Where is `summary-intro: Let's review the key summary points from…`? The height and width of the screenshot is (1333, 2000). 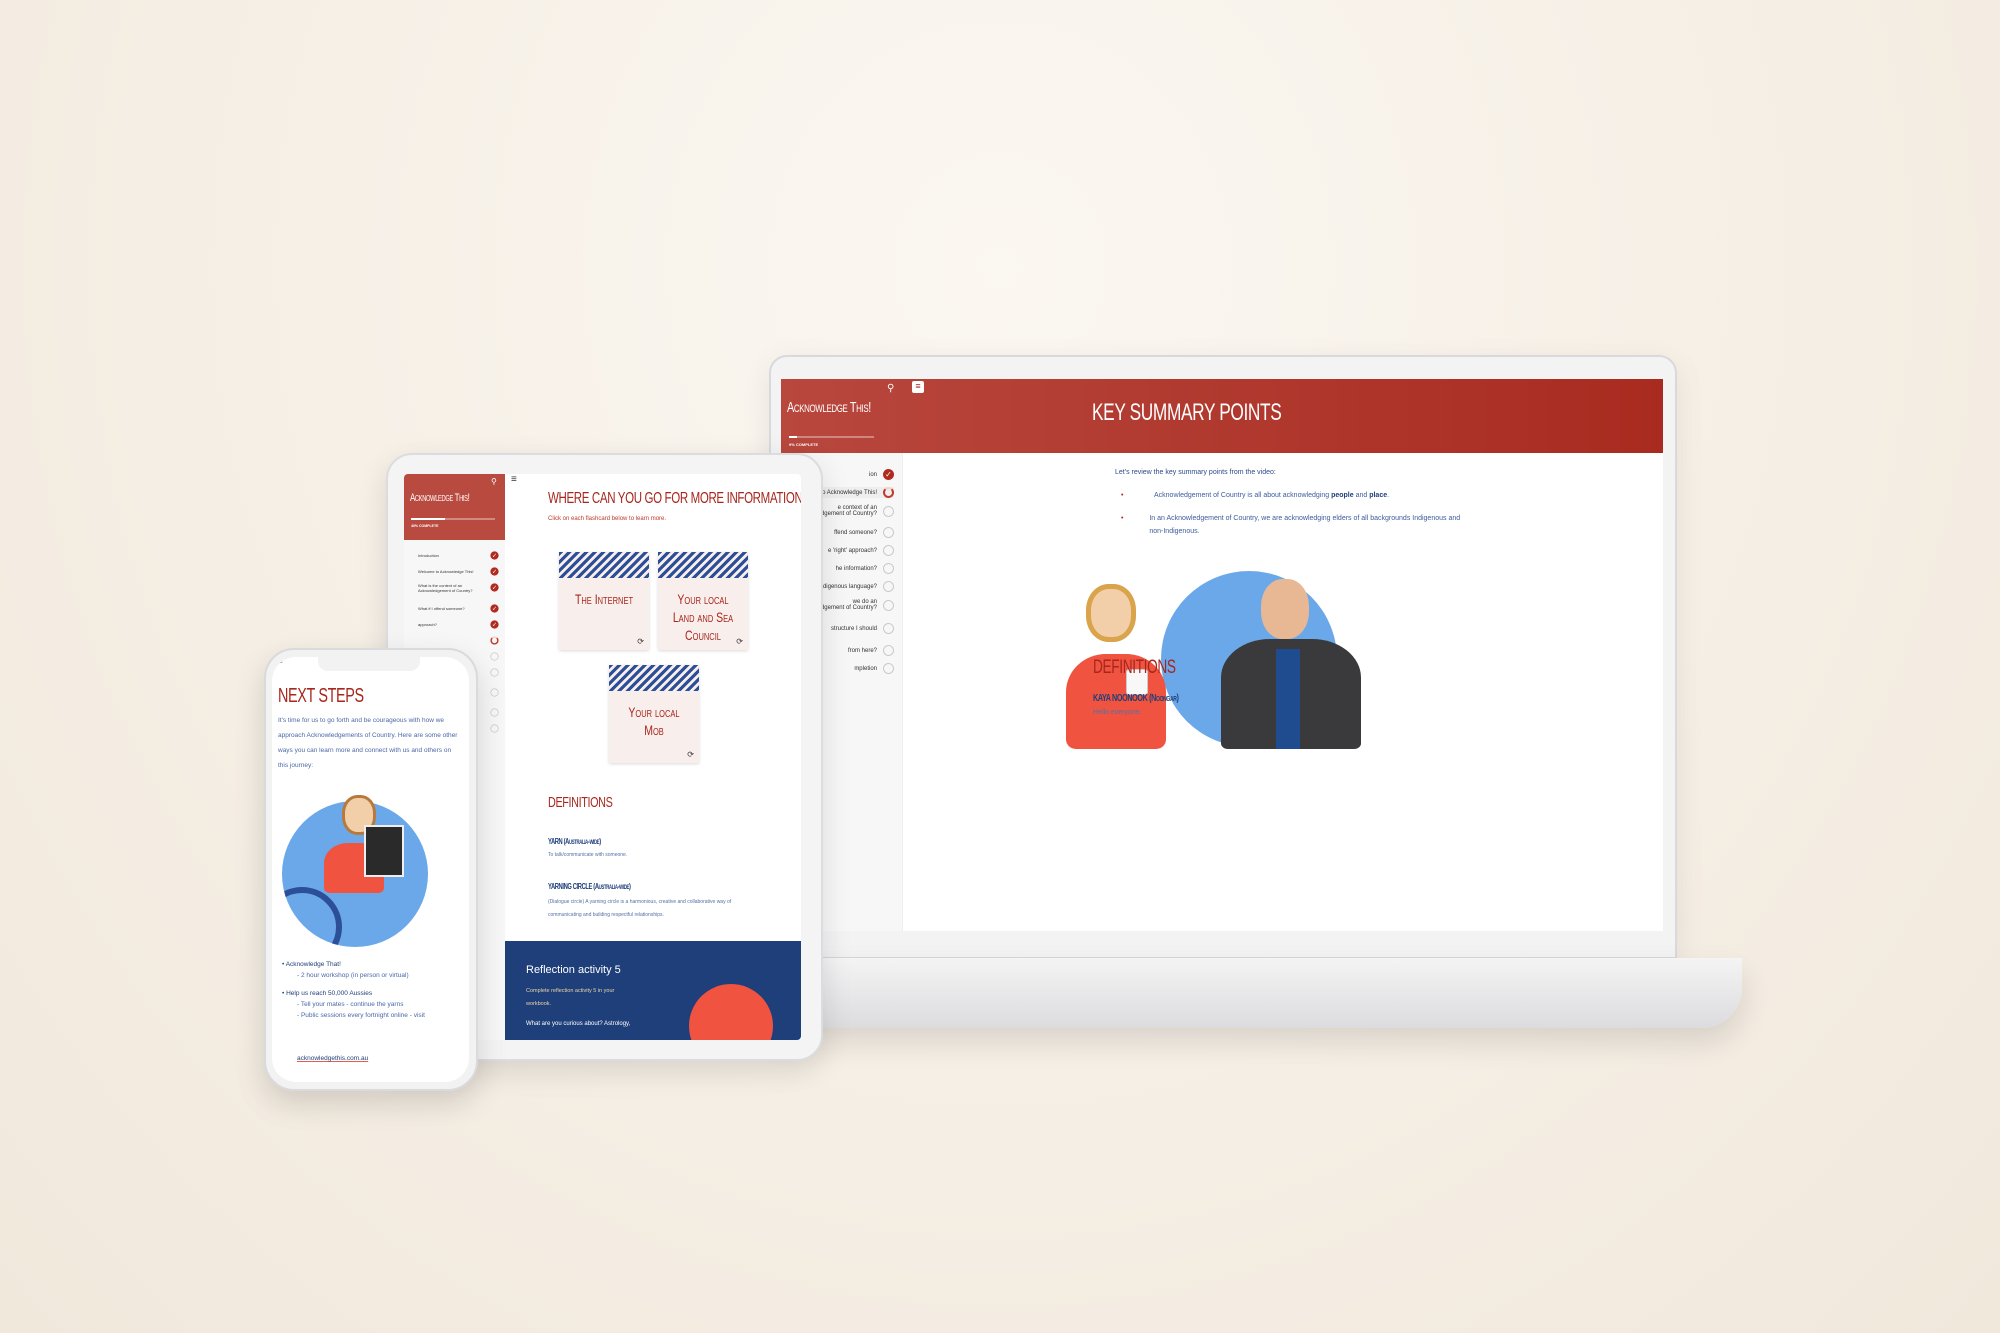 summary-intro: Let's review the key summary points from… is located at coordinates (1195, 472).